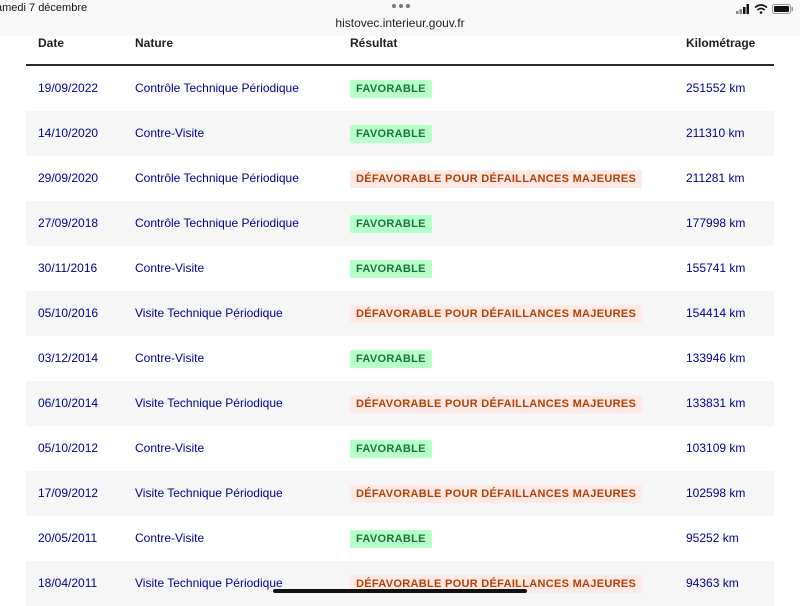 The height and width of the screenshot is (606, 800). What do you see at coordinates (400, 591) in the screenshot?
I see `home-indicator` at bounding box center [400, 591].